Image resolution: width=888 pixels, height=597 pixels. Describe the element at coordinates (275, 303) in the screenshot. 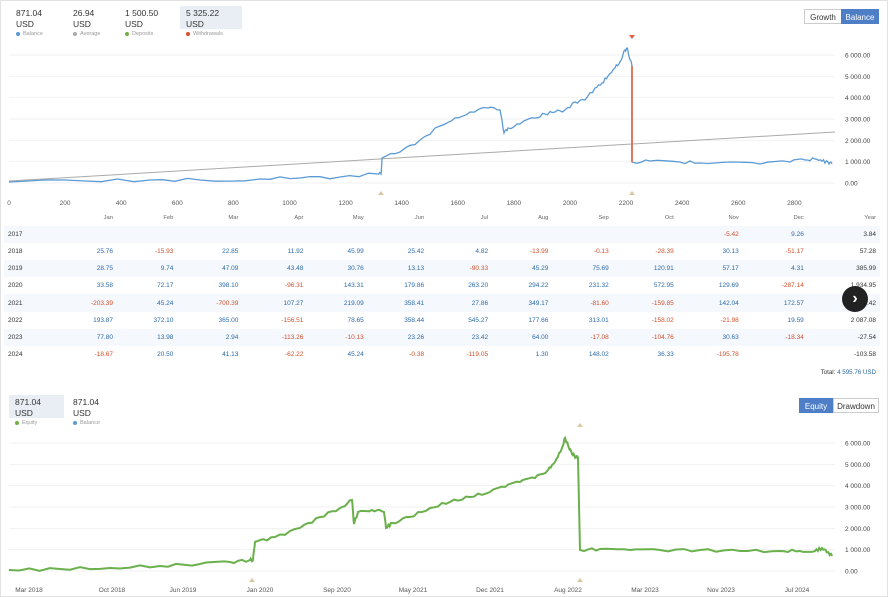

I see `month-cell: 107.27` at that location.